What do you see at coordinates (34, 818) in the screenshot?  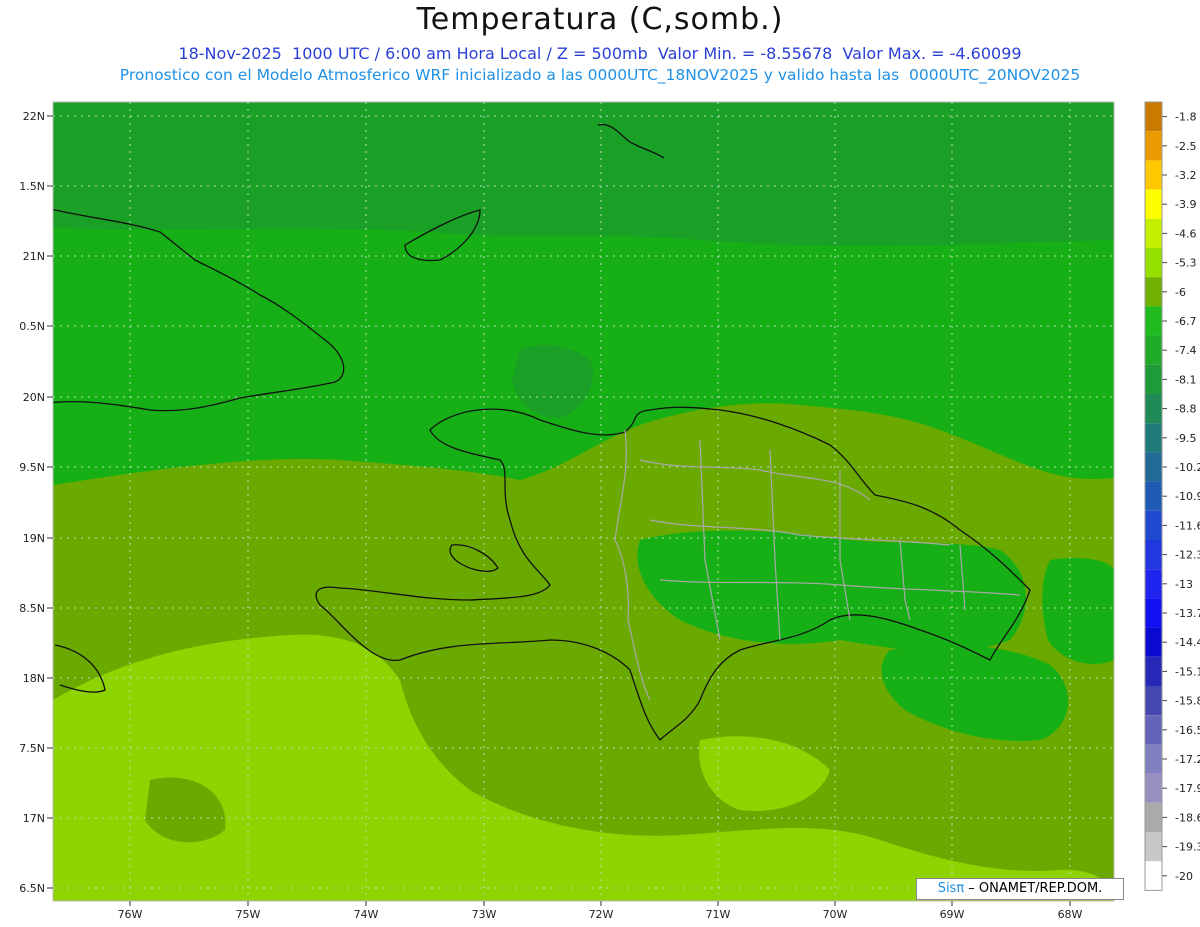 I see `lat-label: 17N` at bounding box center [34, 818].